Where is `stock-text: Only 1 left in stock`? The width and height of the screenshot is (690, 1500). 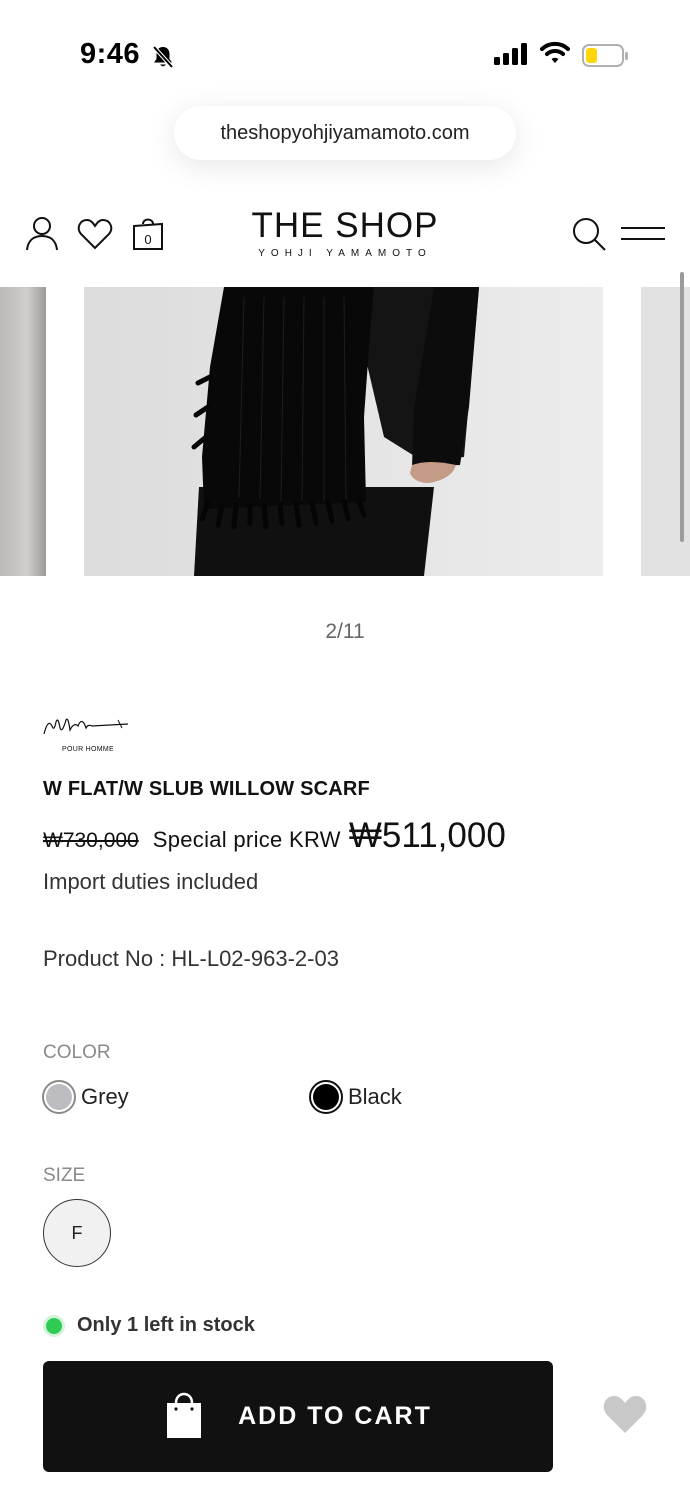 stock-text: Only 1 left in stock is located at coordinates (166, 1325).